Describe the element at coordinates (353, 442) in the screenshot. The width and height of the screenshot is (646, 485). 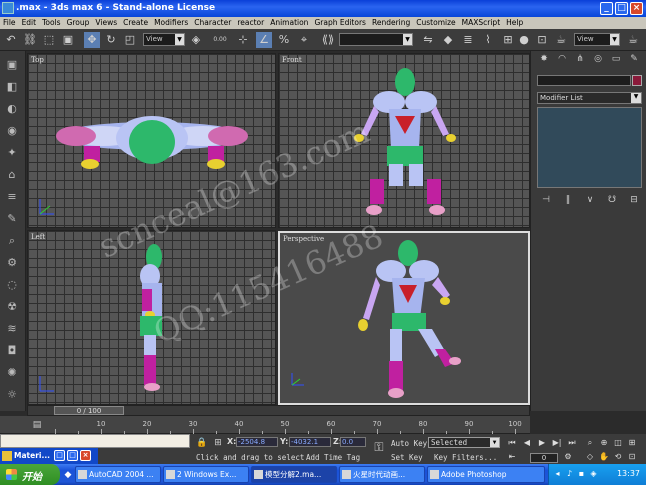
I see `z-coordinate-field: 0.0` at that location.